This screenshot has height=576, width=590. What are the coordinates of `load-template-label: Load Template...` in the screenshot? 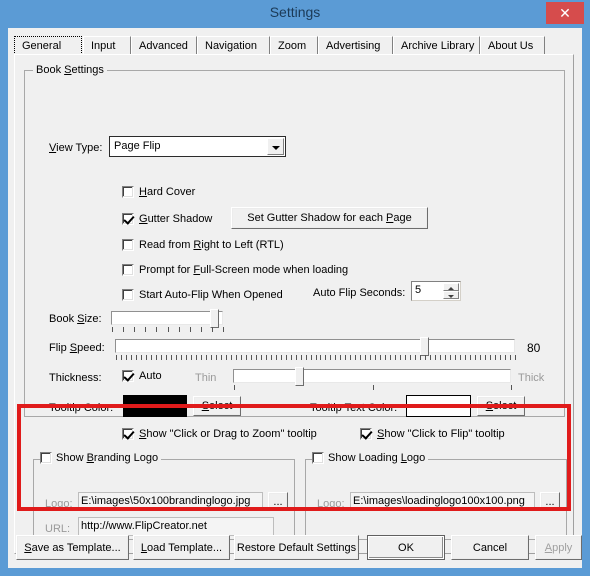 It's located at (181, 547).